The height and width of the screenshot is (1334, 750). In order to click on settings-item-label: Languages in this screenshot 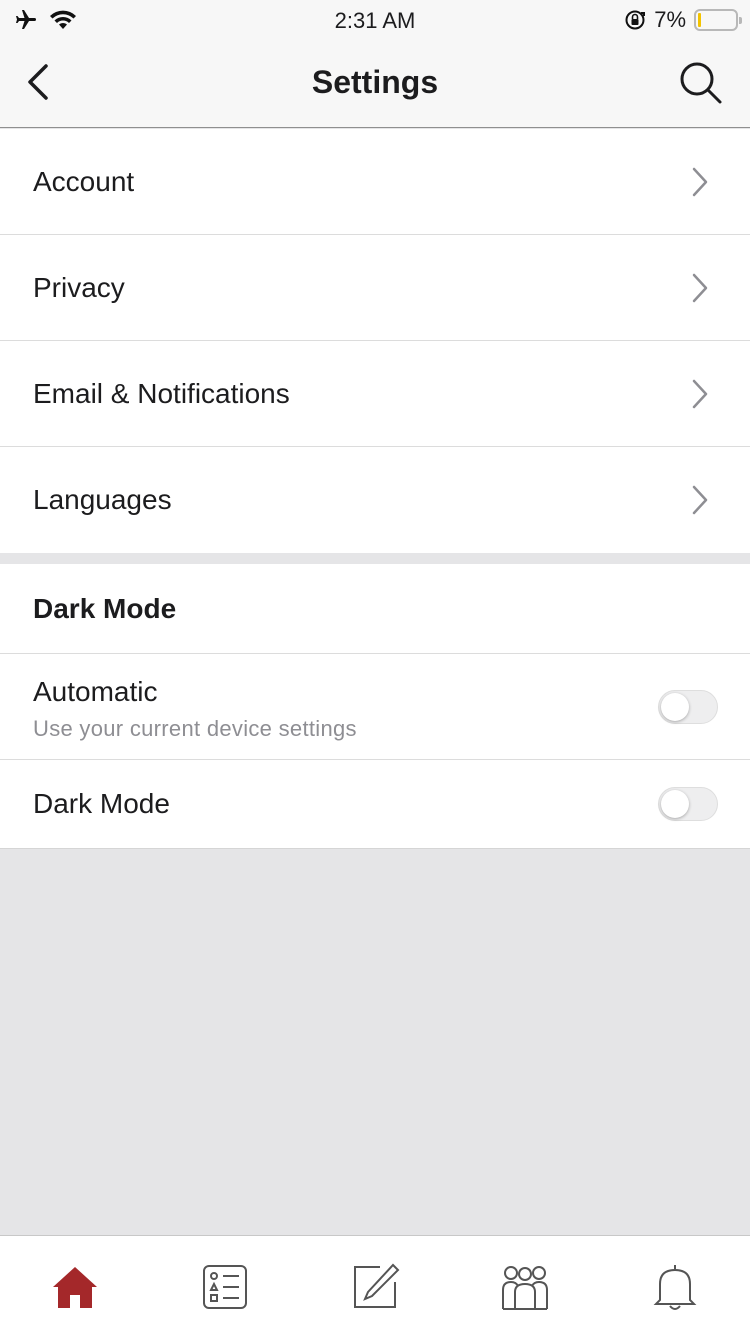, I will do `click(102, 499)`.